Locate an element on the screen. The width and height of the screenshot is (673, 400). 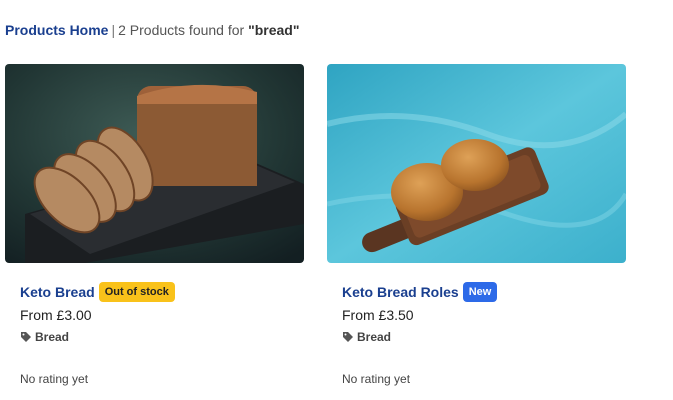
products-home-link: Products Home is located at coordinates (56, 30).